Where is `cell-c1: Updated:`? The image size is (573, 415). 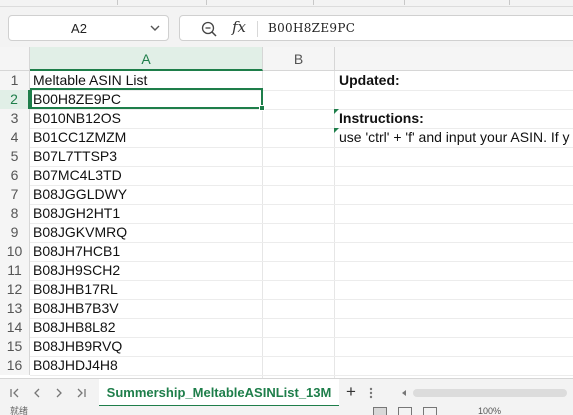
cell-c1: Updated: is located at coordinates (454, 80).